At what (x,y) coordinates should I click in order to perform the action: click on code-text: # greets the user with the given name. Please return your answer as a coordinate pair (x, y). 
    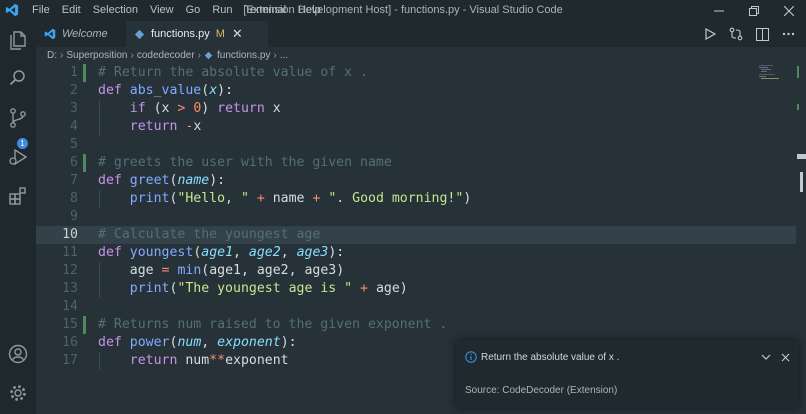
    Looking at the image, I should click on (245, 162).